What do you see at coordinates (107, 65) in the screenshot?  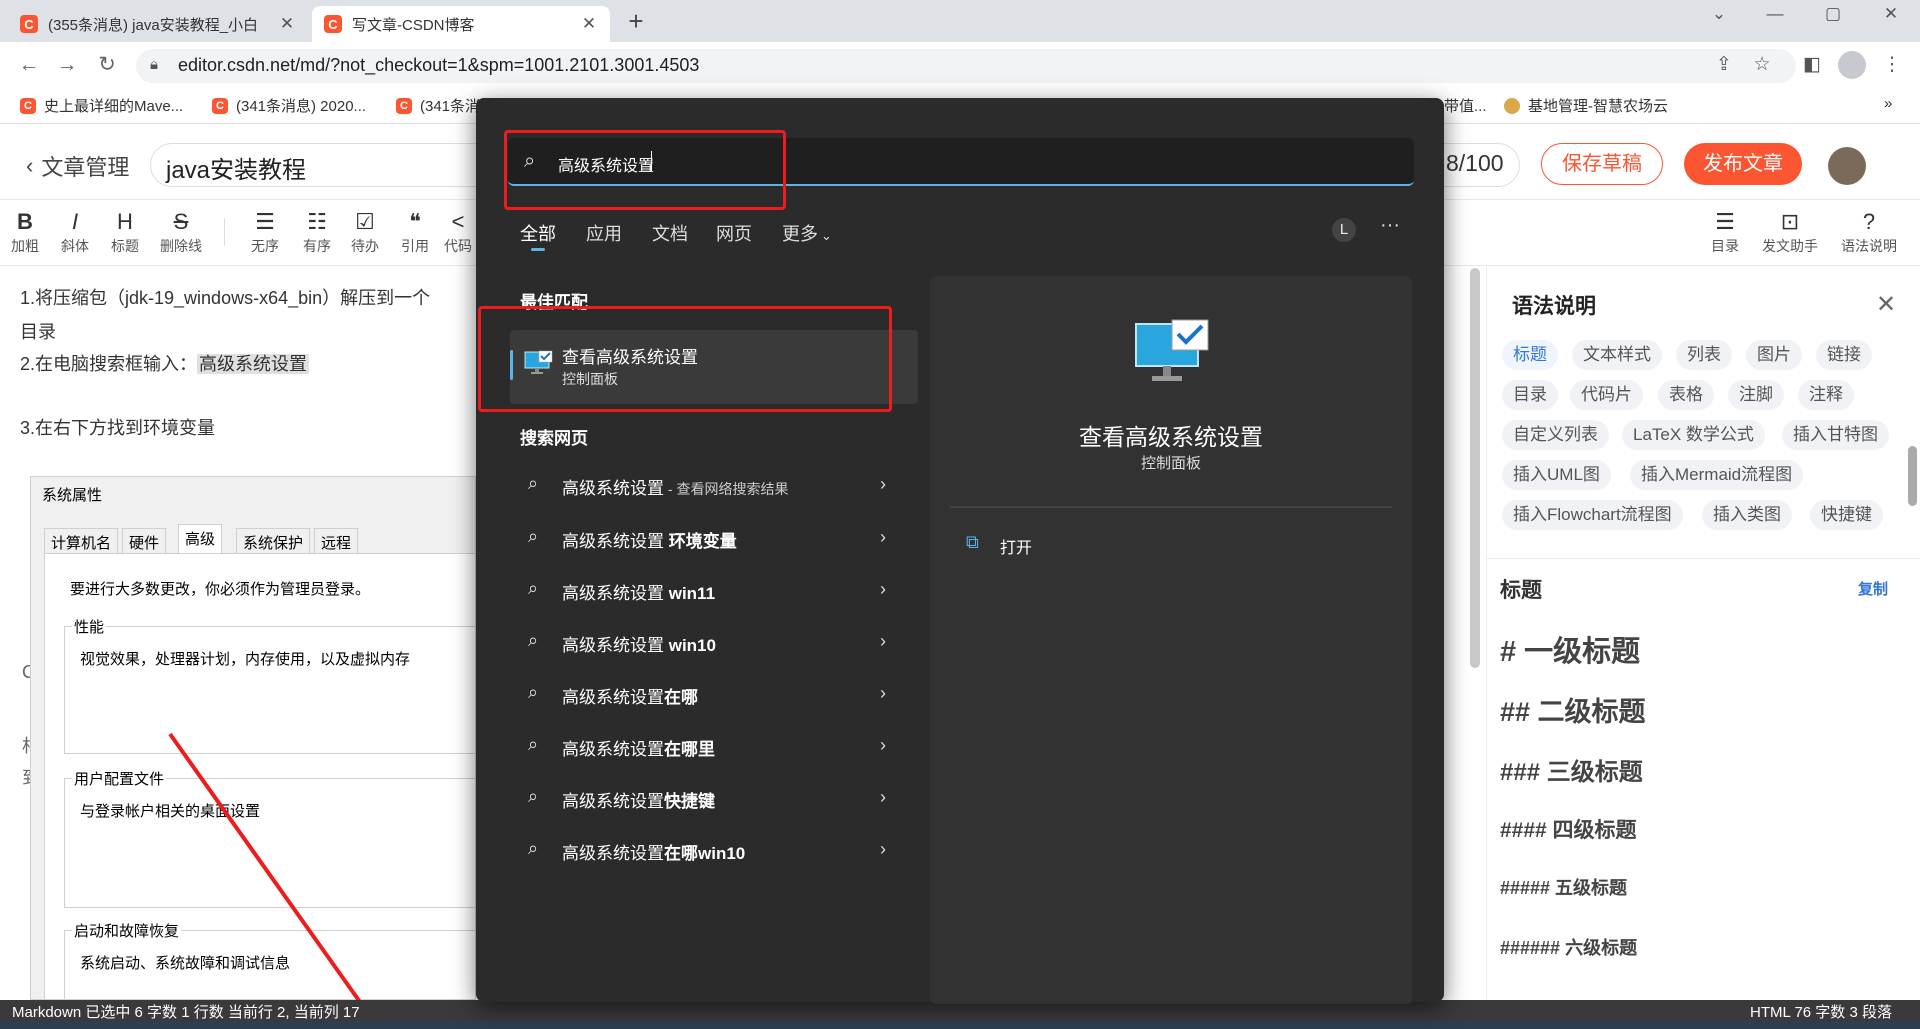 I see `reload-icon: ↻` at bounding box center [107, 65].